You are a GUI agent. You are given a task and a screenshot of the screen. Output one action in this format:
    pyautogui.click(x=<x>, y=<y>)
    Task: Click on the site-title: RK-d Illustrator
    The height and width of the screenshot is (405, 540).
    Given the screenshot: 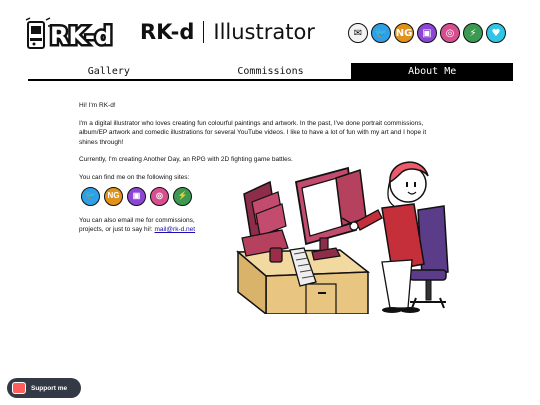 What is the action you would take?
    pyautogui.click(x=227, y=32)
    